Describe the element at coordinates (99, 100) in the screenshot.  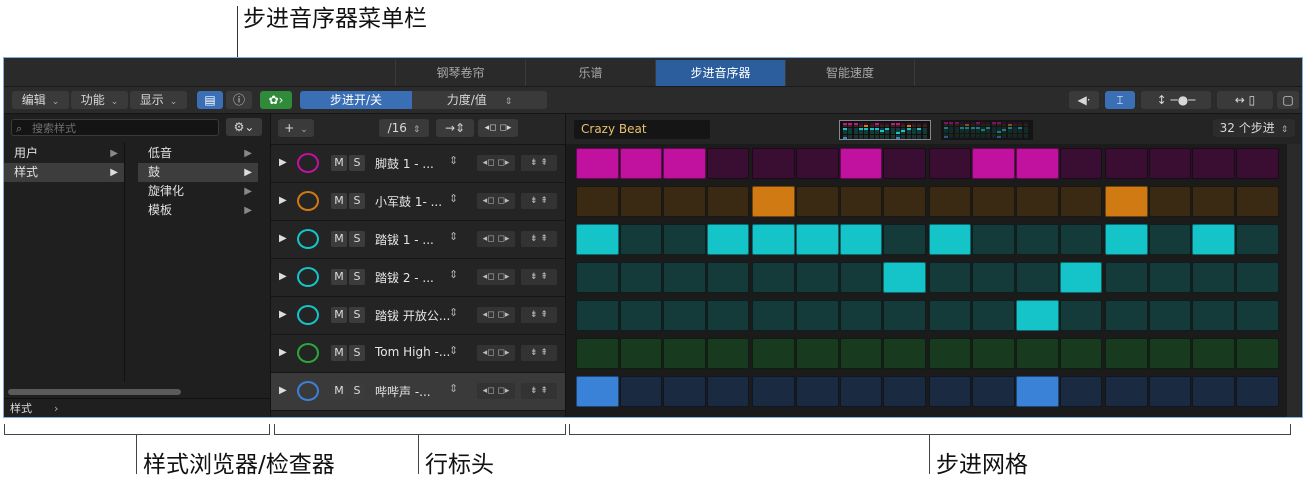
I see `functions-menu: 功能 ⌄` at that location.